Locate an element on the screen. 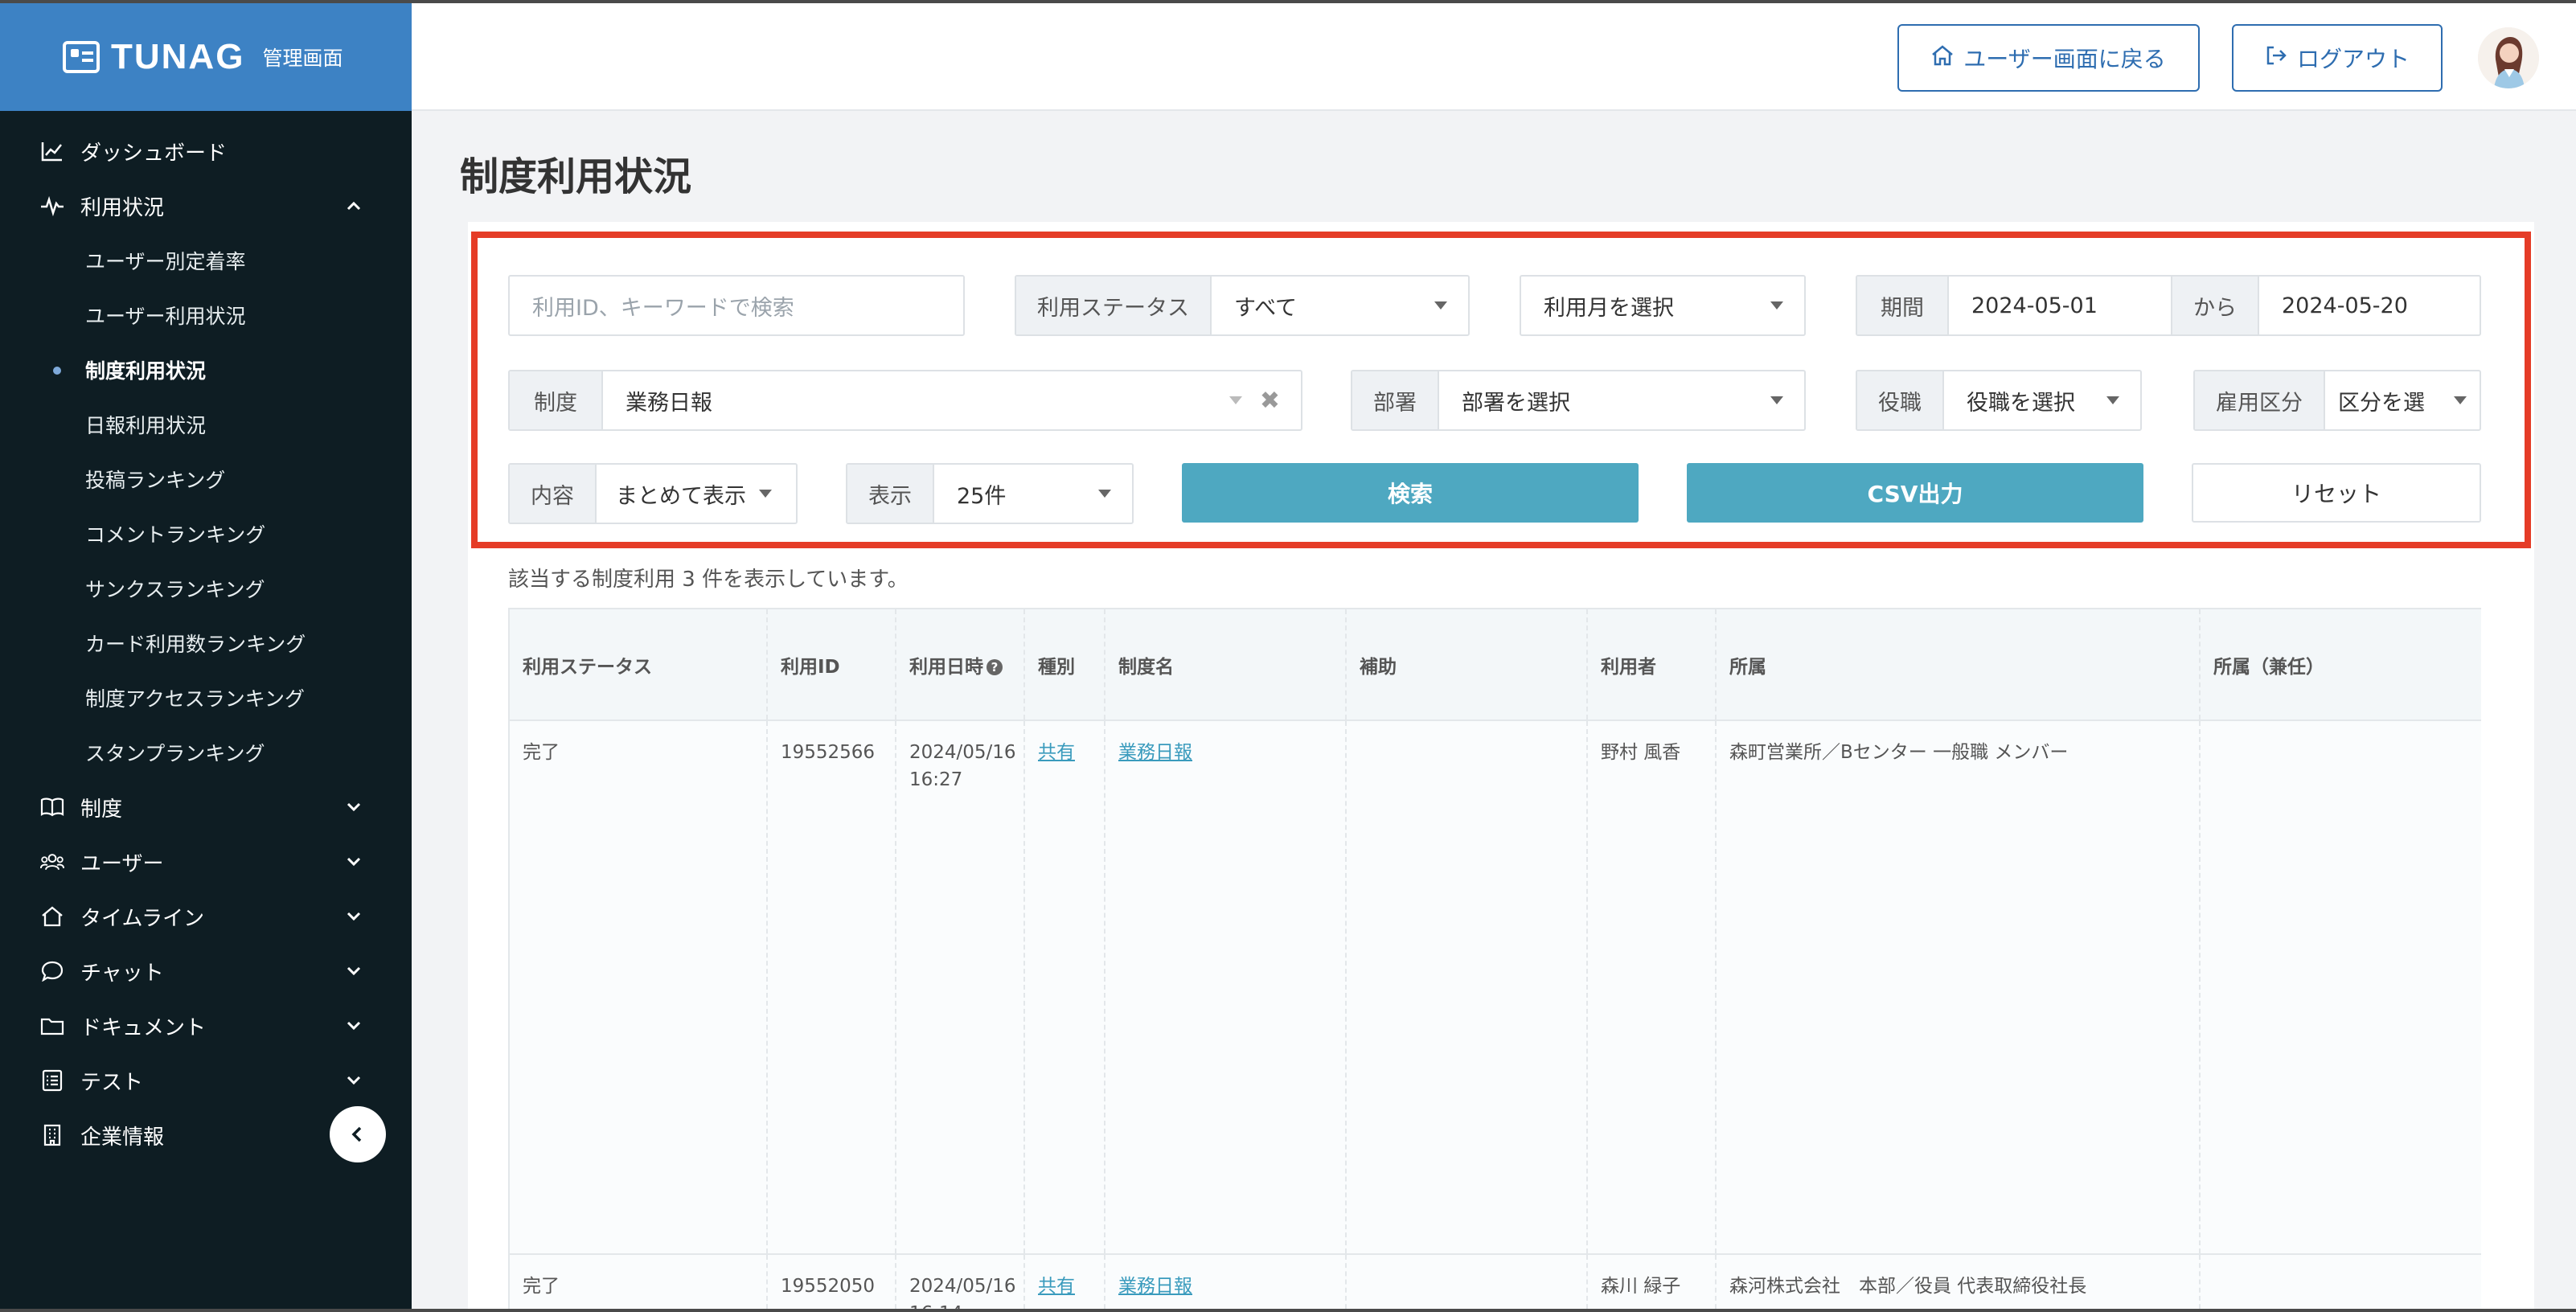 This screenshot has height=1312, width=2576. sidebar-subitem-user-usage: ユーザー利用状況 is located at coordinates (206, 315).